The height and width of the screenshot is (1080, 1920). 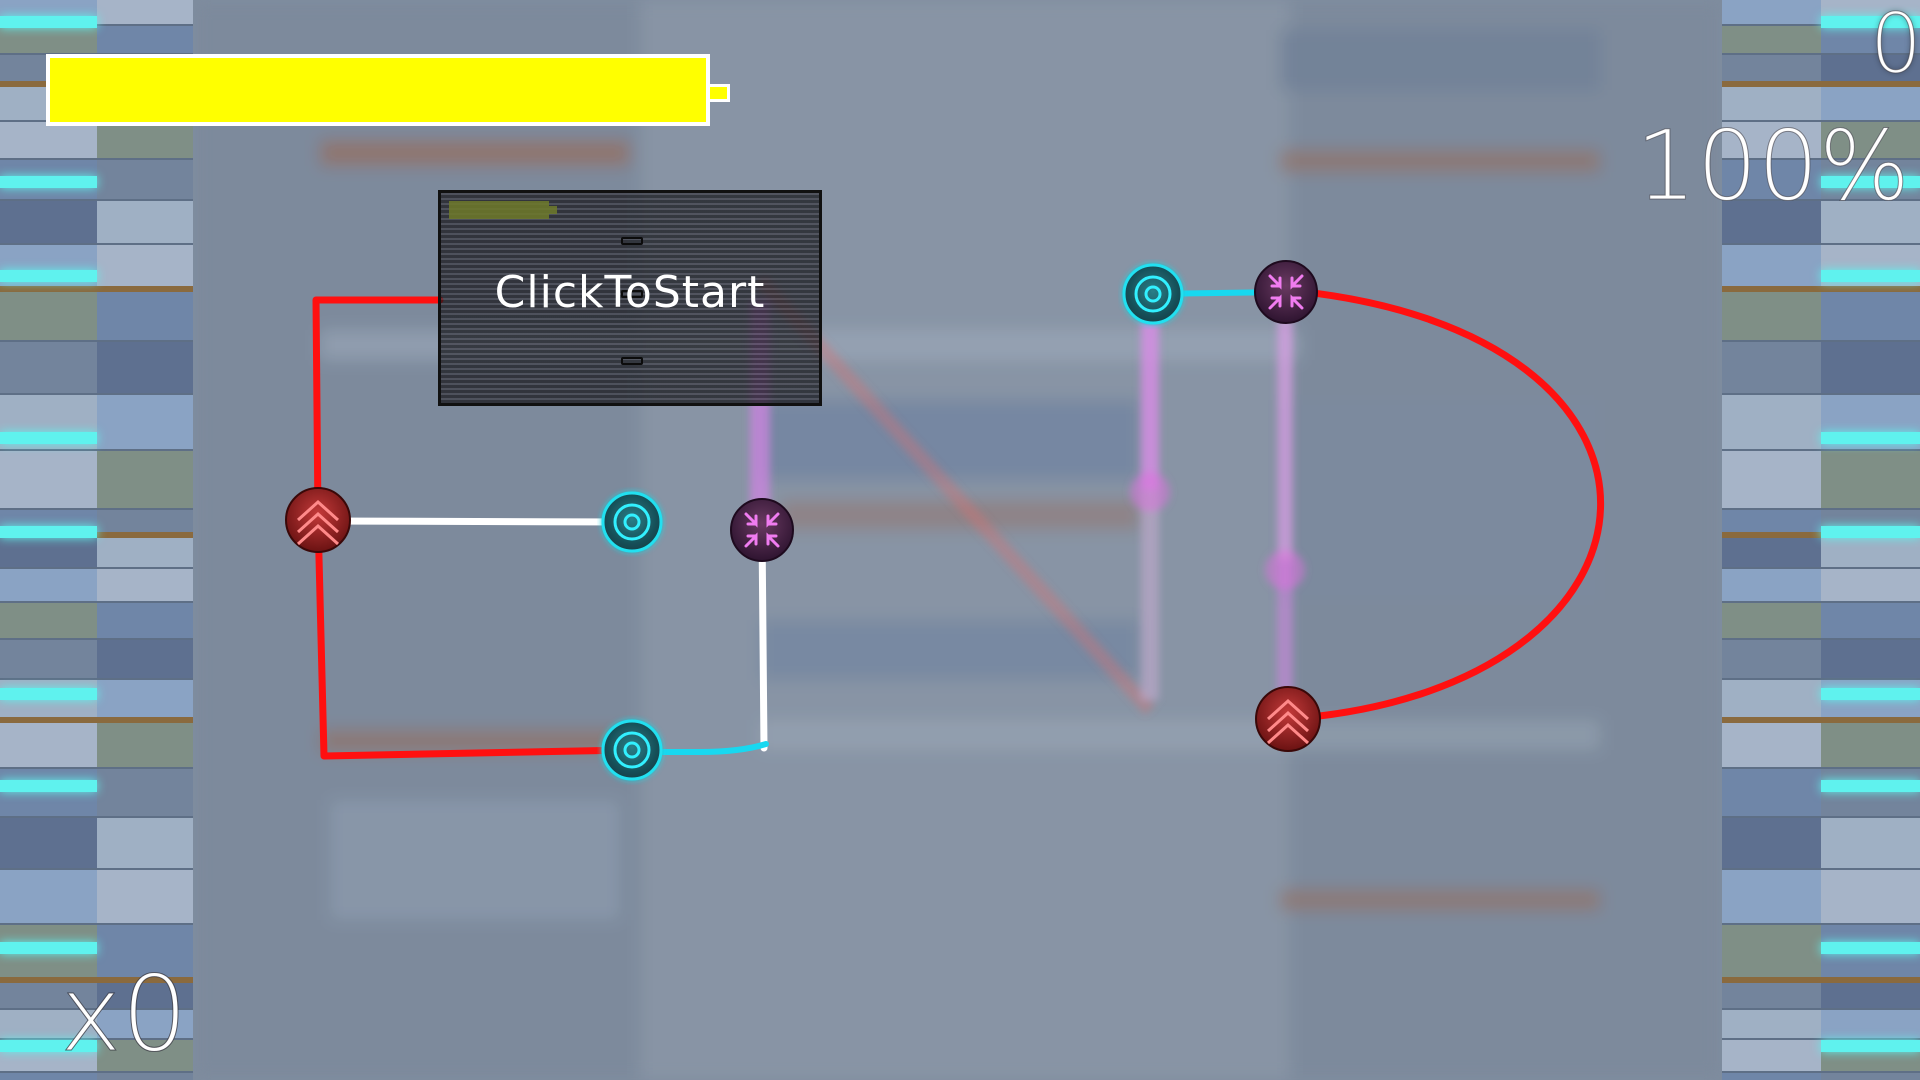 What do you see at coordinates (474, 521) in the screenshot?
I see `track-white-top` at bounding box center [474, 521].